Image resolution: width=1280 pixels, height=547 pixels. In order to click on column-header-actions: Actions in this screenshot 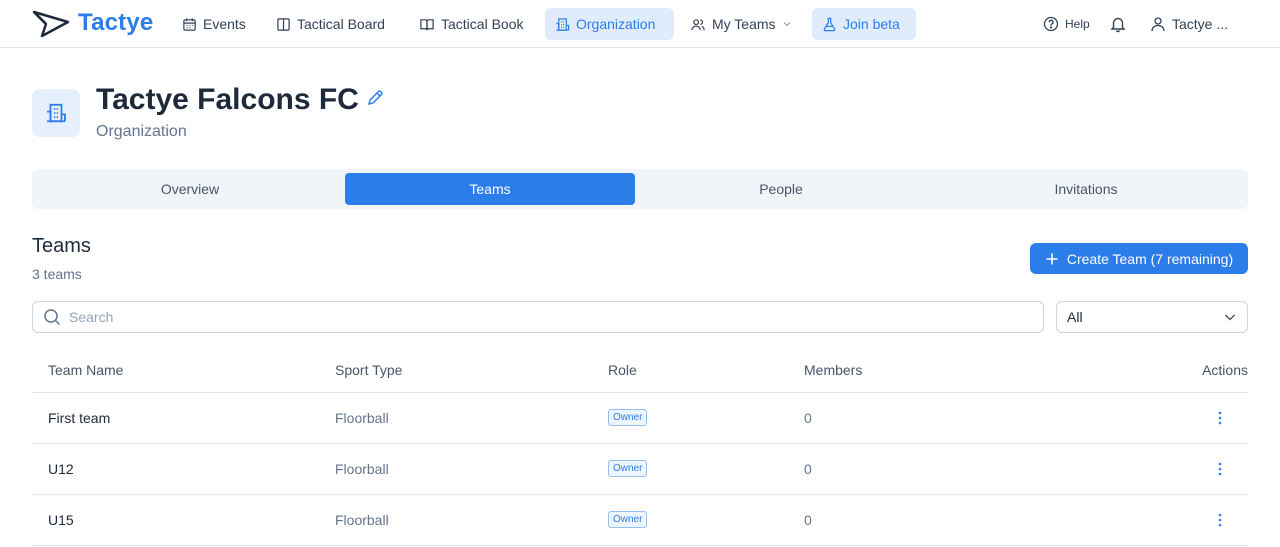, I will do `click(1225, 370)`.